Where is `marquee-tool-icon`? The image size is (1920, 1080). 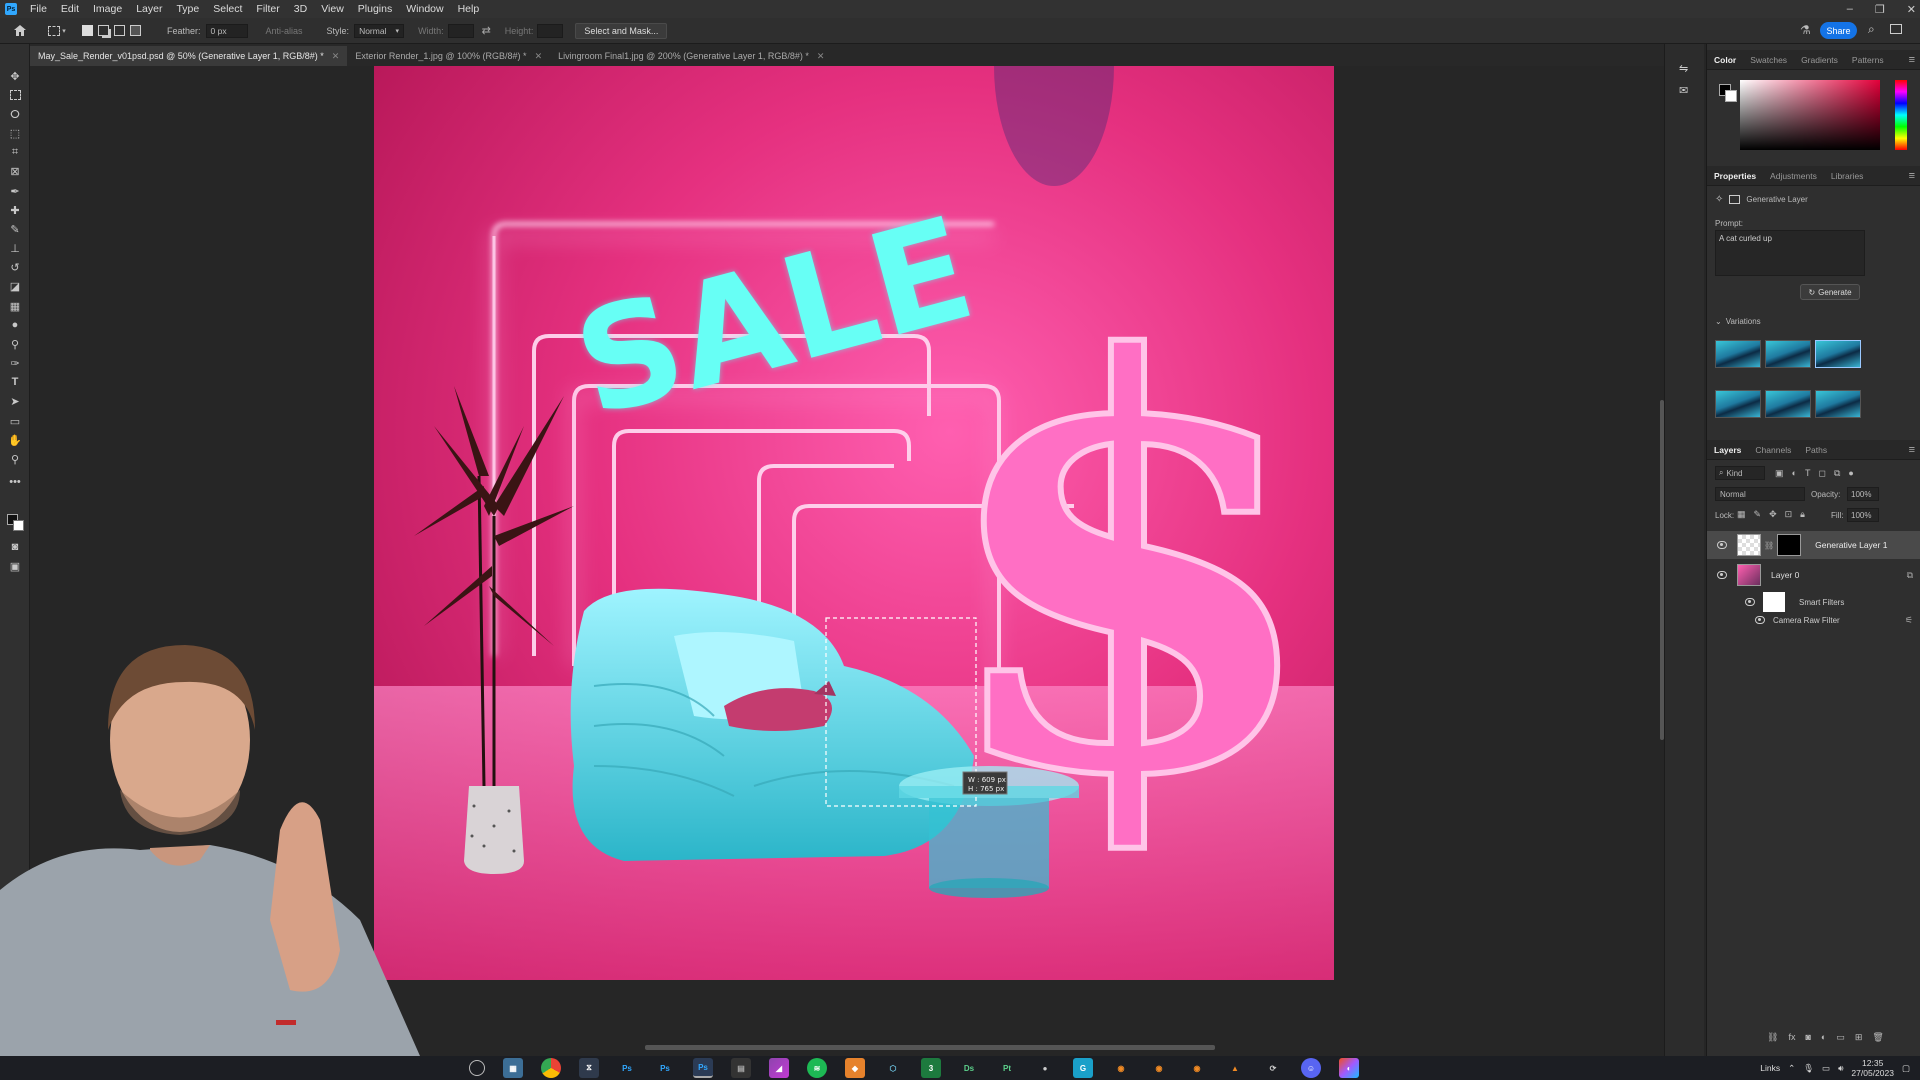 marquee-tool-icon is located at coordinates (15, 95).